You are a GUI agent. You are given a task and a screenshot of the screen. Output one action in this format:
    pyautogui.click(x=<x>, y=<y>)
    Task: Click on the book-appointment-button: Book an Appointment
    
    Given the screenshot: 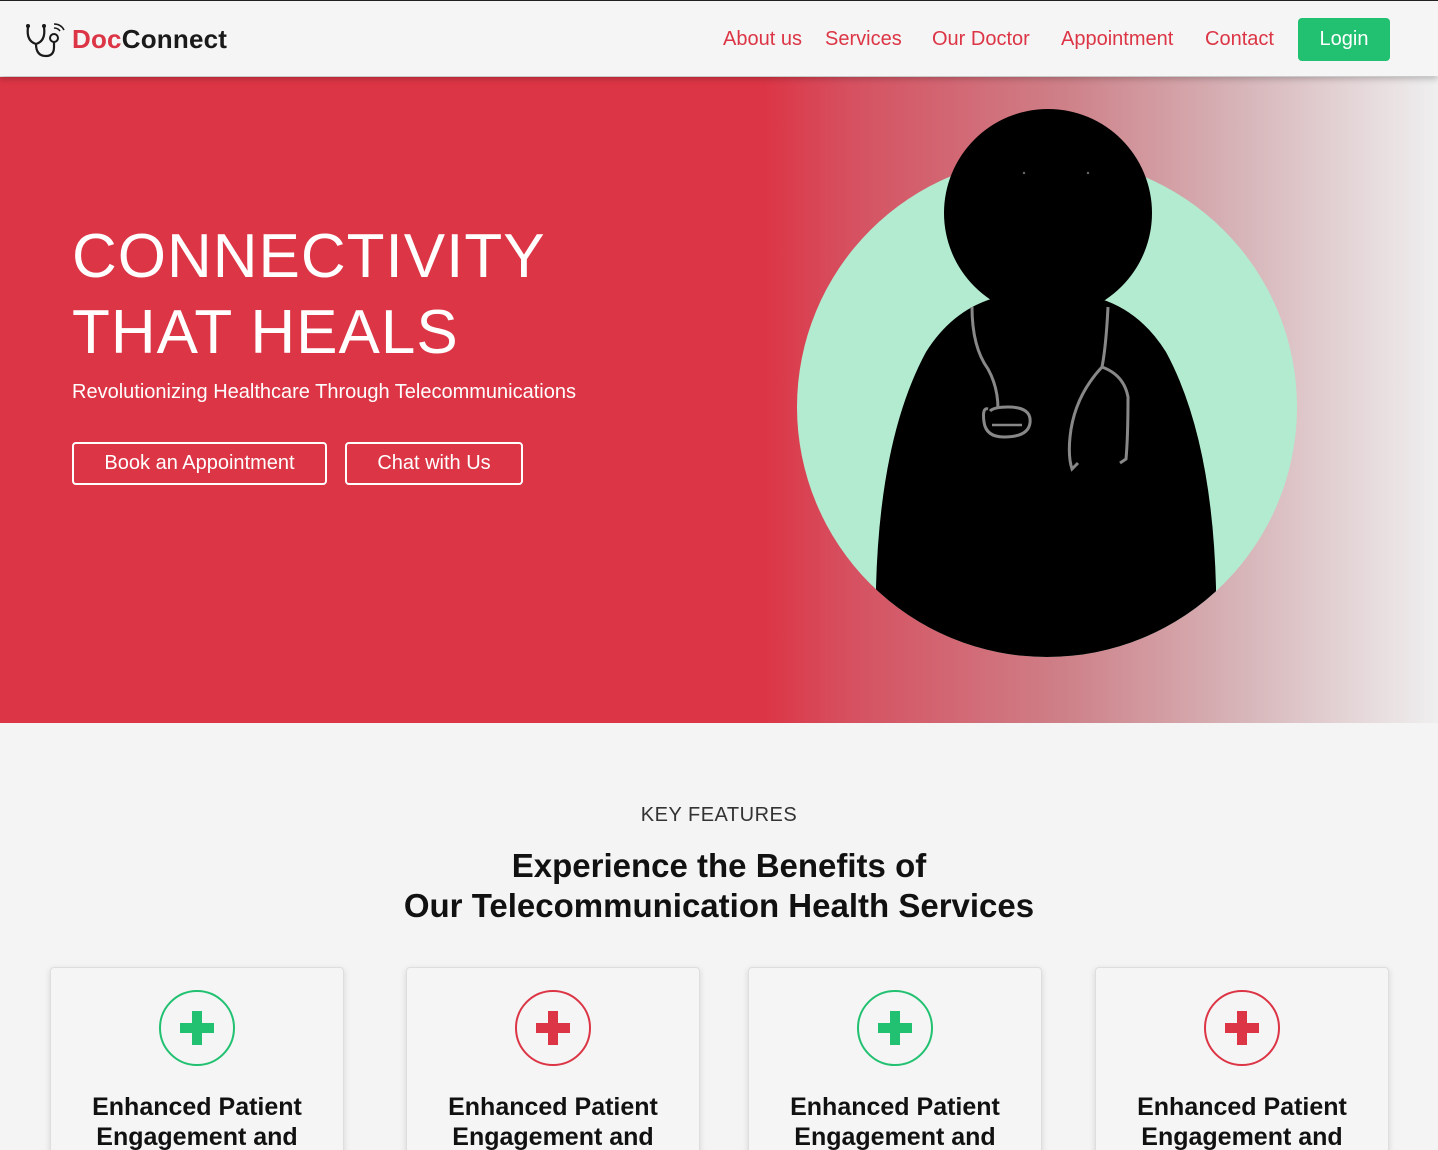 What is the action you would take?
    pyautogui.click(x=199, y=463)
    